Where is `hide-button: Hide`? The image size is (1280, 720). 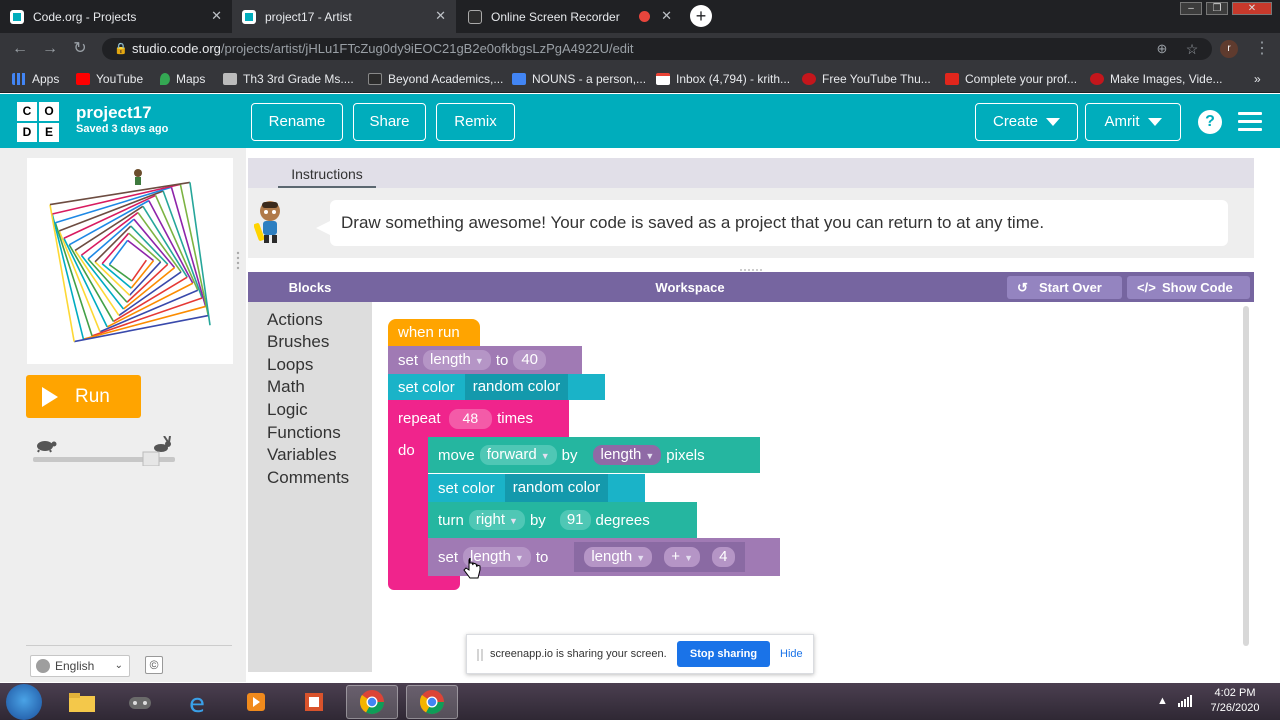 hide-button: Hide is located at coordinates (791, 654).